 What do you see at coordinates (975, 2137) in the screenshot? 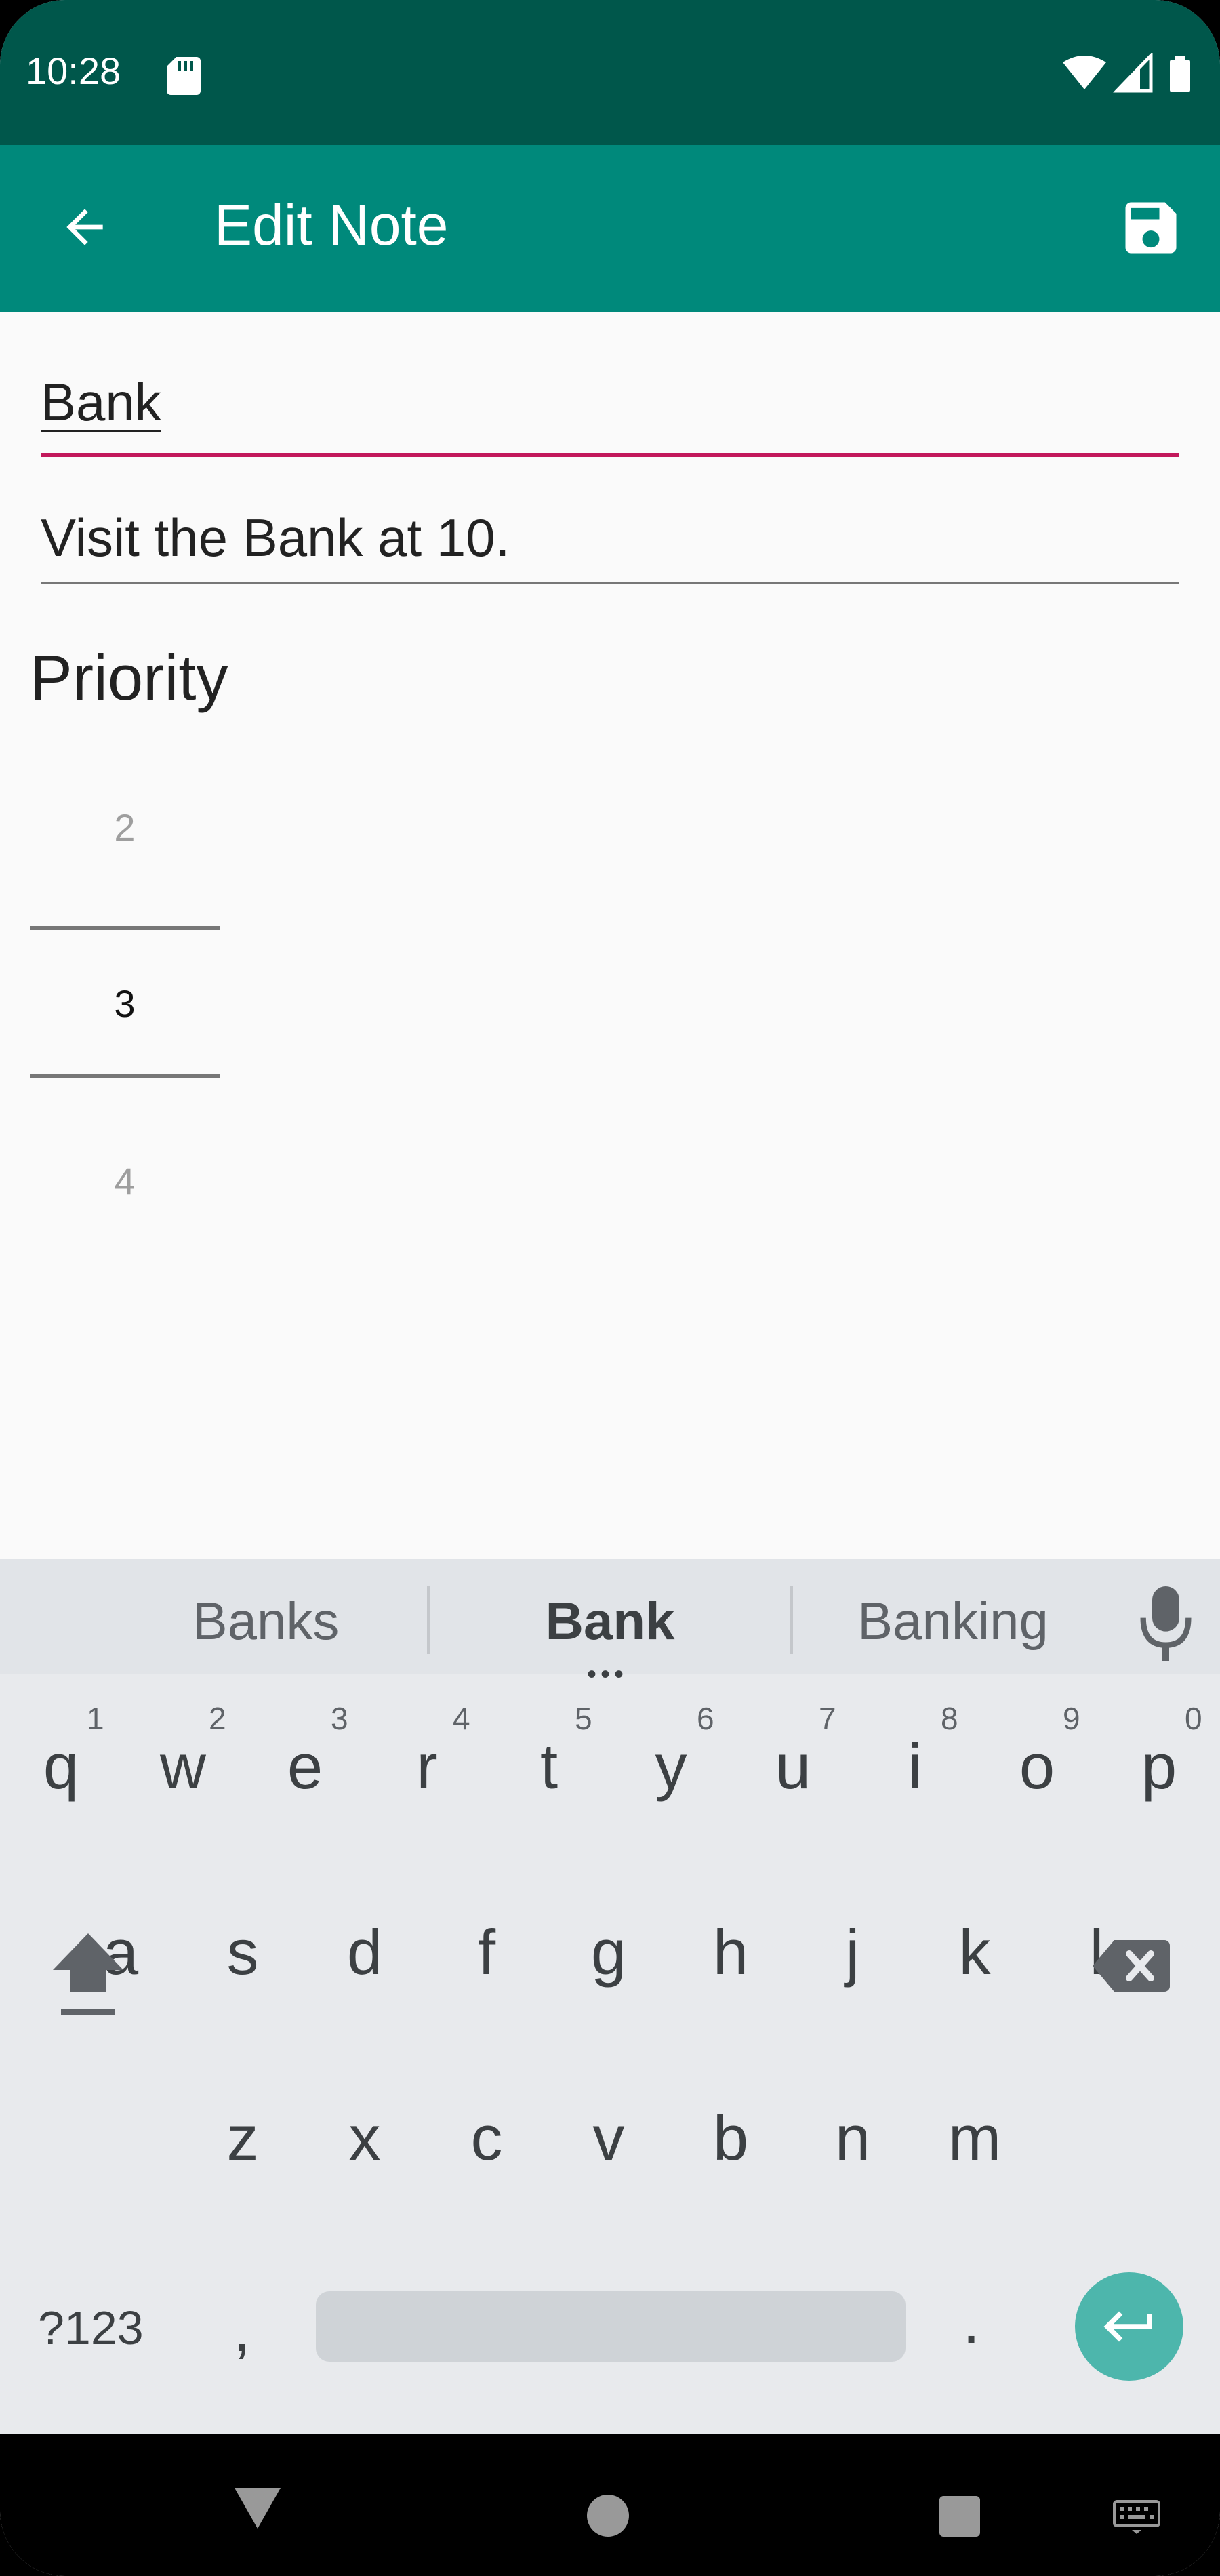
I see `key-label: m` at bounding box center [975, 2137].